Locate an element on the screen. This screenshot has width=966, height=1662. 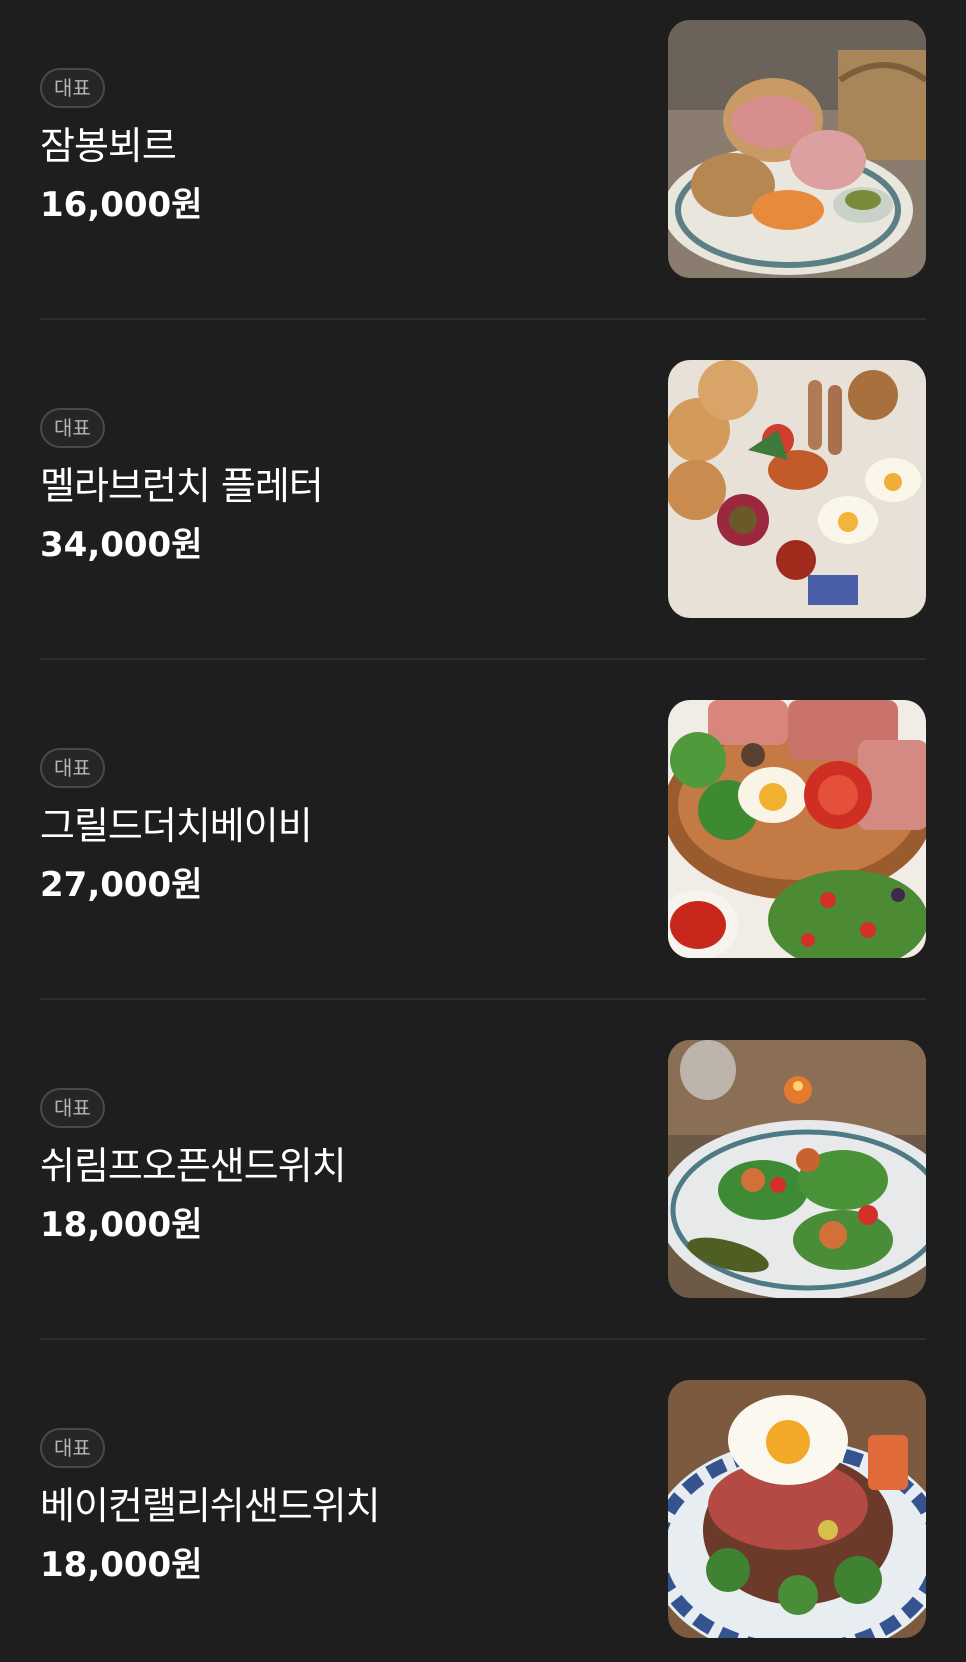
menu-item-name: 멜라브런치 플레터 is located at coordinates (182, 486).